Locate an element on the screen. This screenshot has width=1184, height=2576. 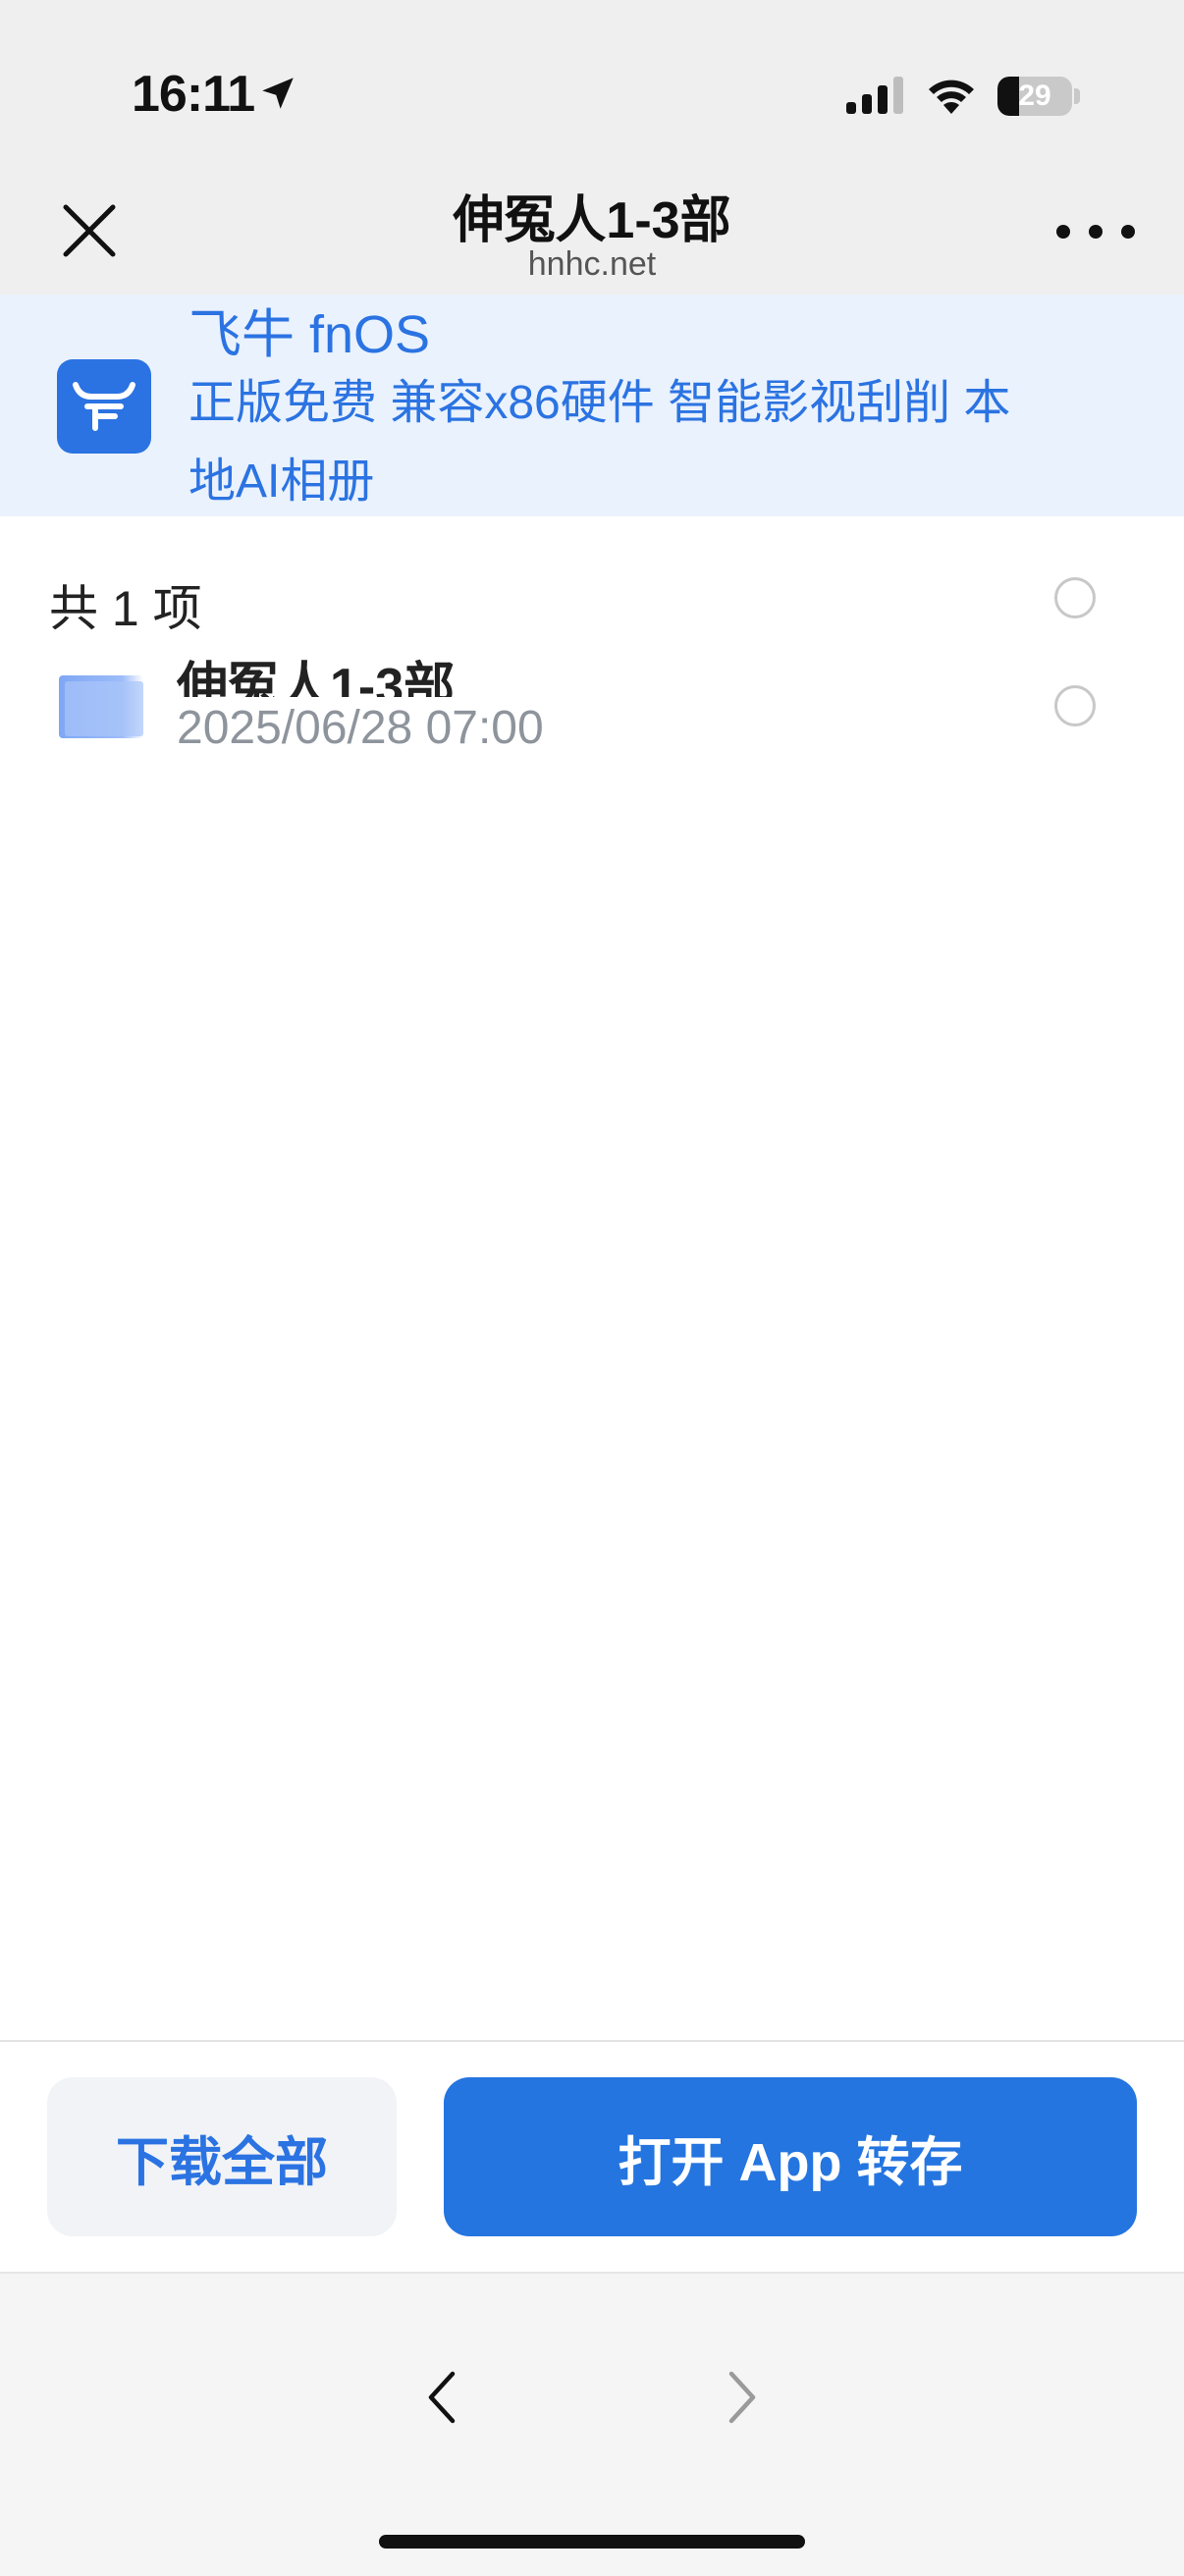
signal-icon is located at coordinates (875, 99).